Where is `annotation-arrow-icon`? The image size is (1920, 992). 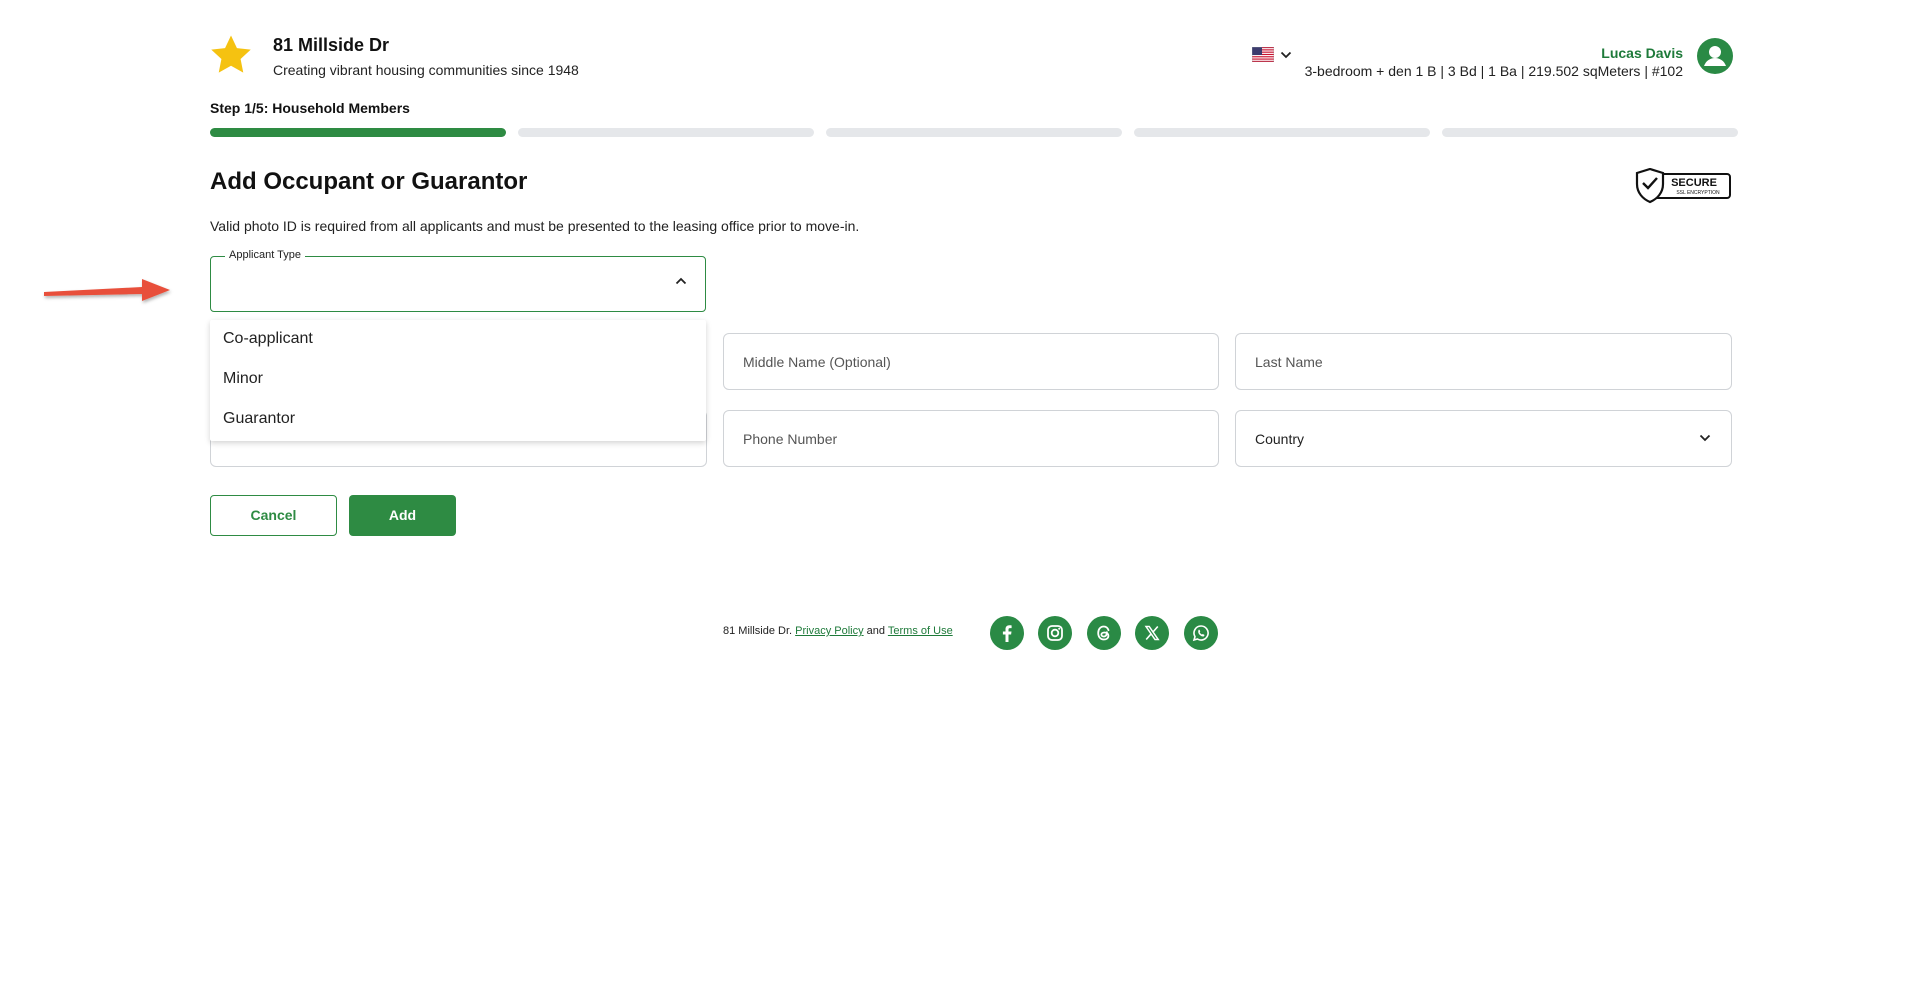
annotation-arrow-icon is located at coordinates (107, 290).